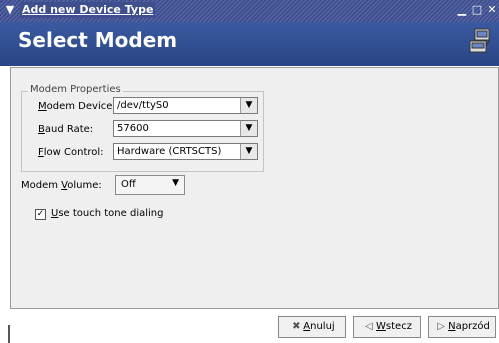  I want to click on flow-control-combo: Hardware (CRTSCTS) ▼, so click(185, 151).